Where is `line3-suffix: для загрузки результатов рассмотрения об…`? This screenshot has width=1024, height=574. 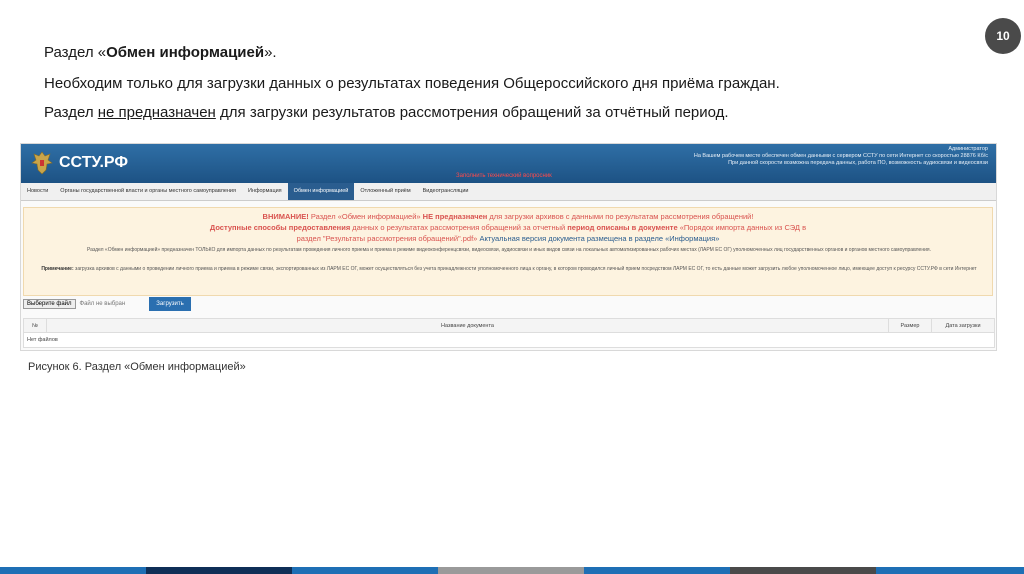
line3-suffix: для загрузки результатов рассмотрения об… is located at coordinates (472, 112).